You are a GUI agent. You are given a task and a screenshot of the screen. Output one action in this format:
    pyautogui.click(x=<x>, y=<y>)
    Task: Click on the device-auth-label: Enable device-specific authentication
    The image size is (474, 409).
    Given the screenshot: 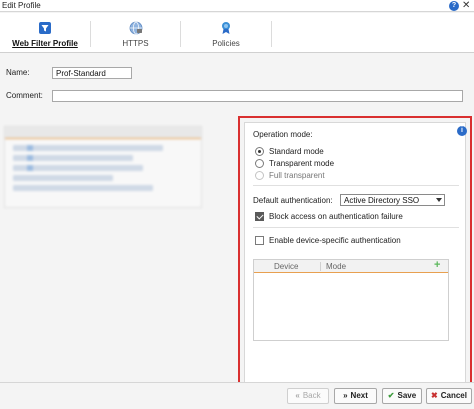 What is the action you would take?
    pyautogui.click(x=335, y=240)
    